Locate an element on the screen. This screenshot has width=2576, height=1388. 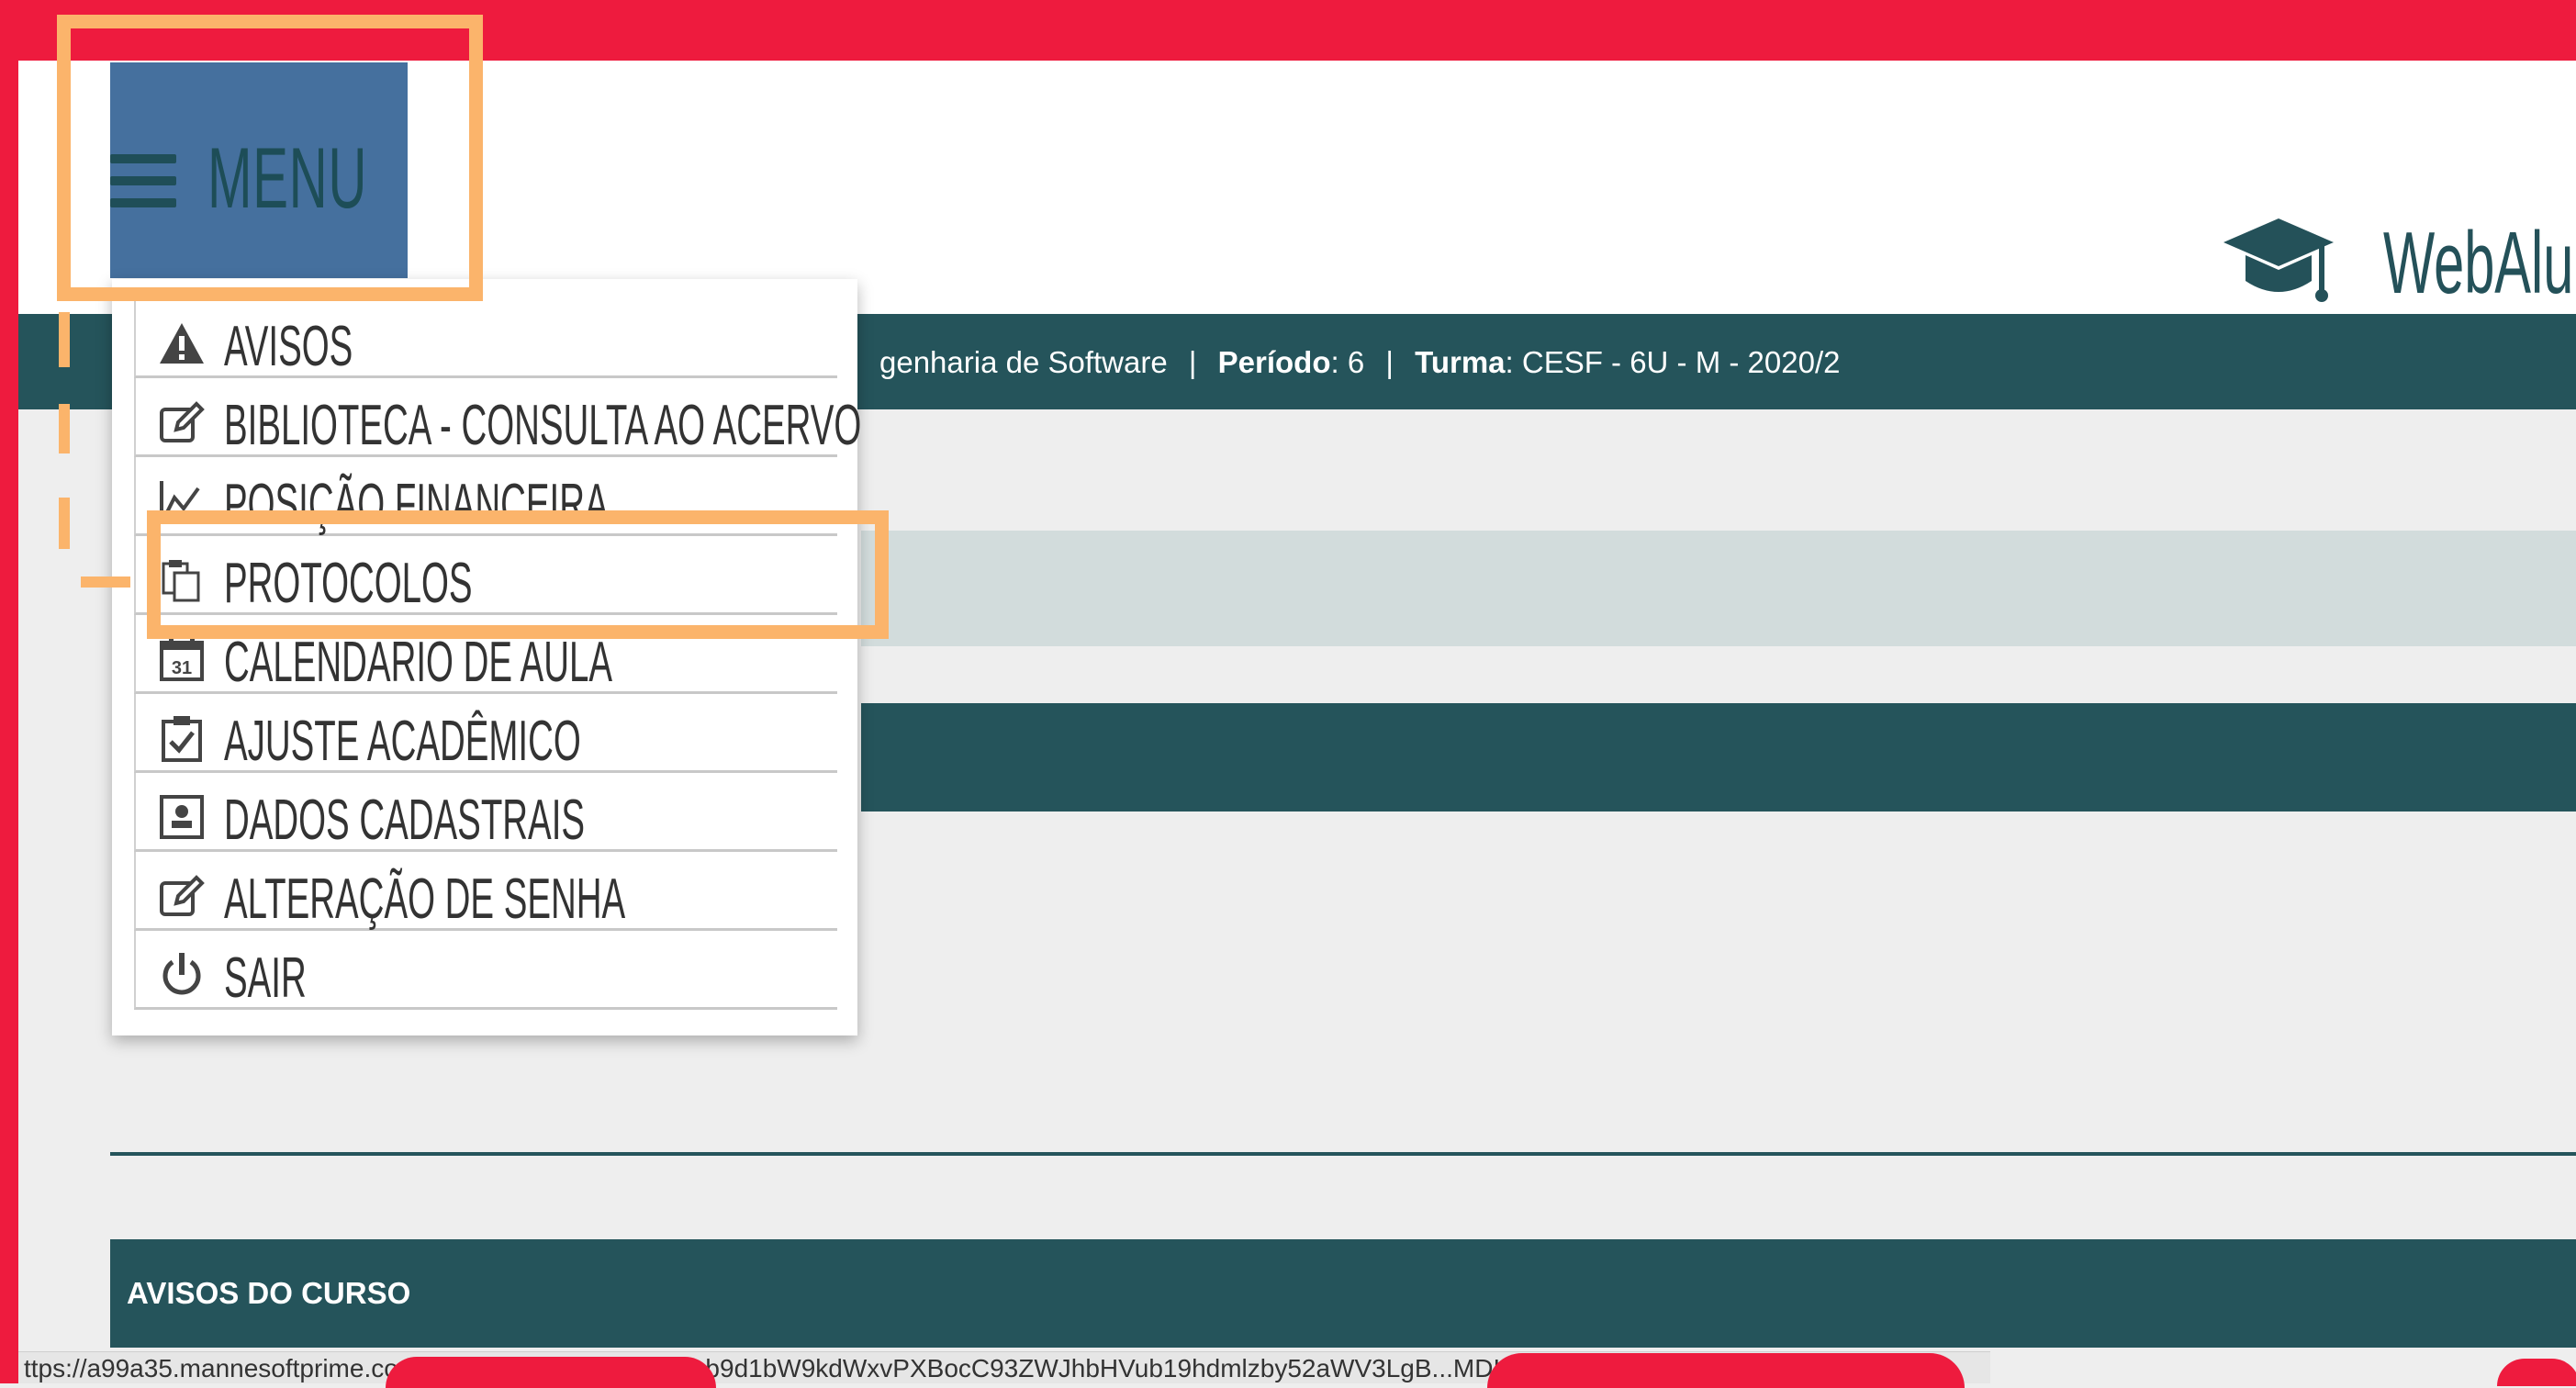
menu-item-biblioteca: BIBLIOTECA - CONSULTA AO ACERVO is located at coordinates (497, 417).